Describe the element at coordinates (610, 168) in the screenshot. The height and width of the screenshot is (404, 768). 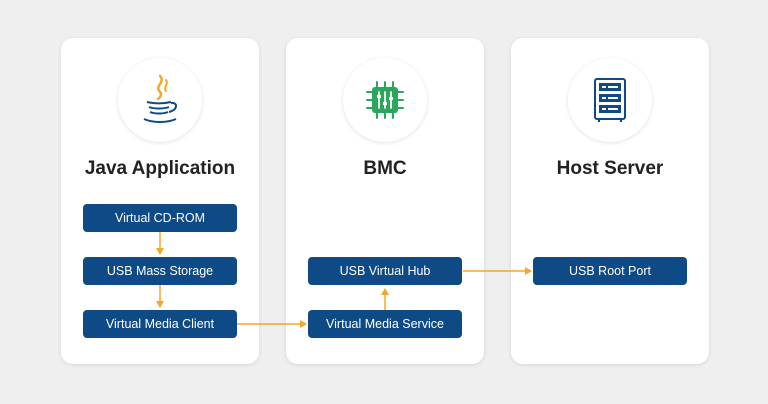
I see `card-title-host: Host Server` at that location.